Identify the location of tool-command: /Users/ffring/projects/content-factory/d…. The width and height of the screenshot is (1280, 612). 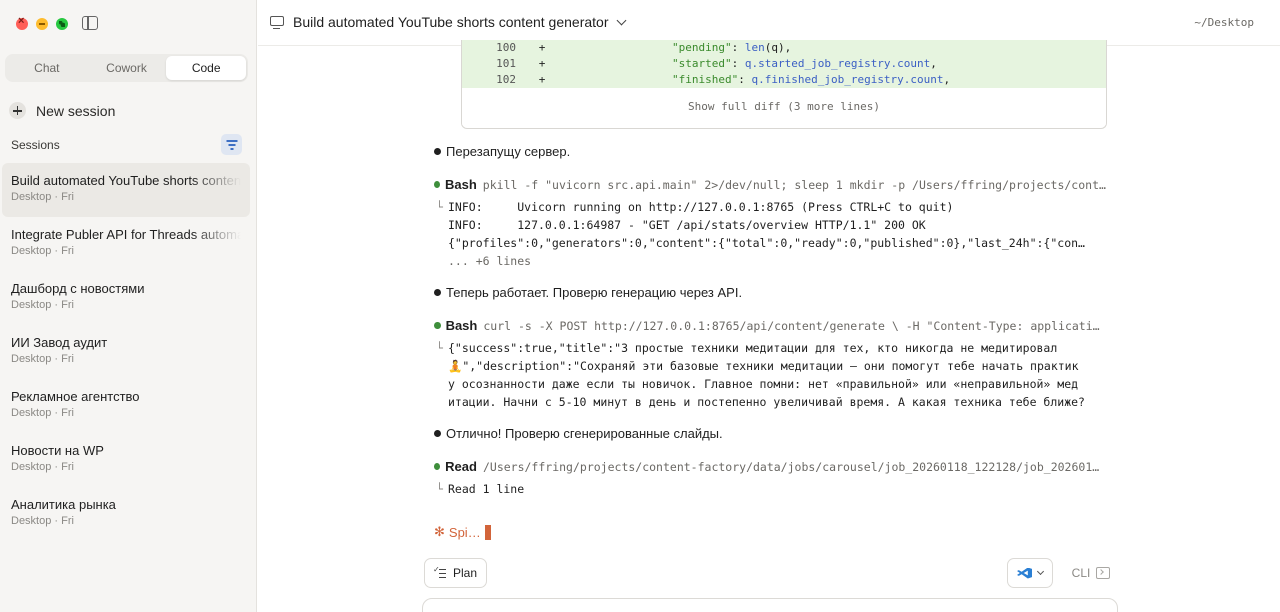
(794, 466).